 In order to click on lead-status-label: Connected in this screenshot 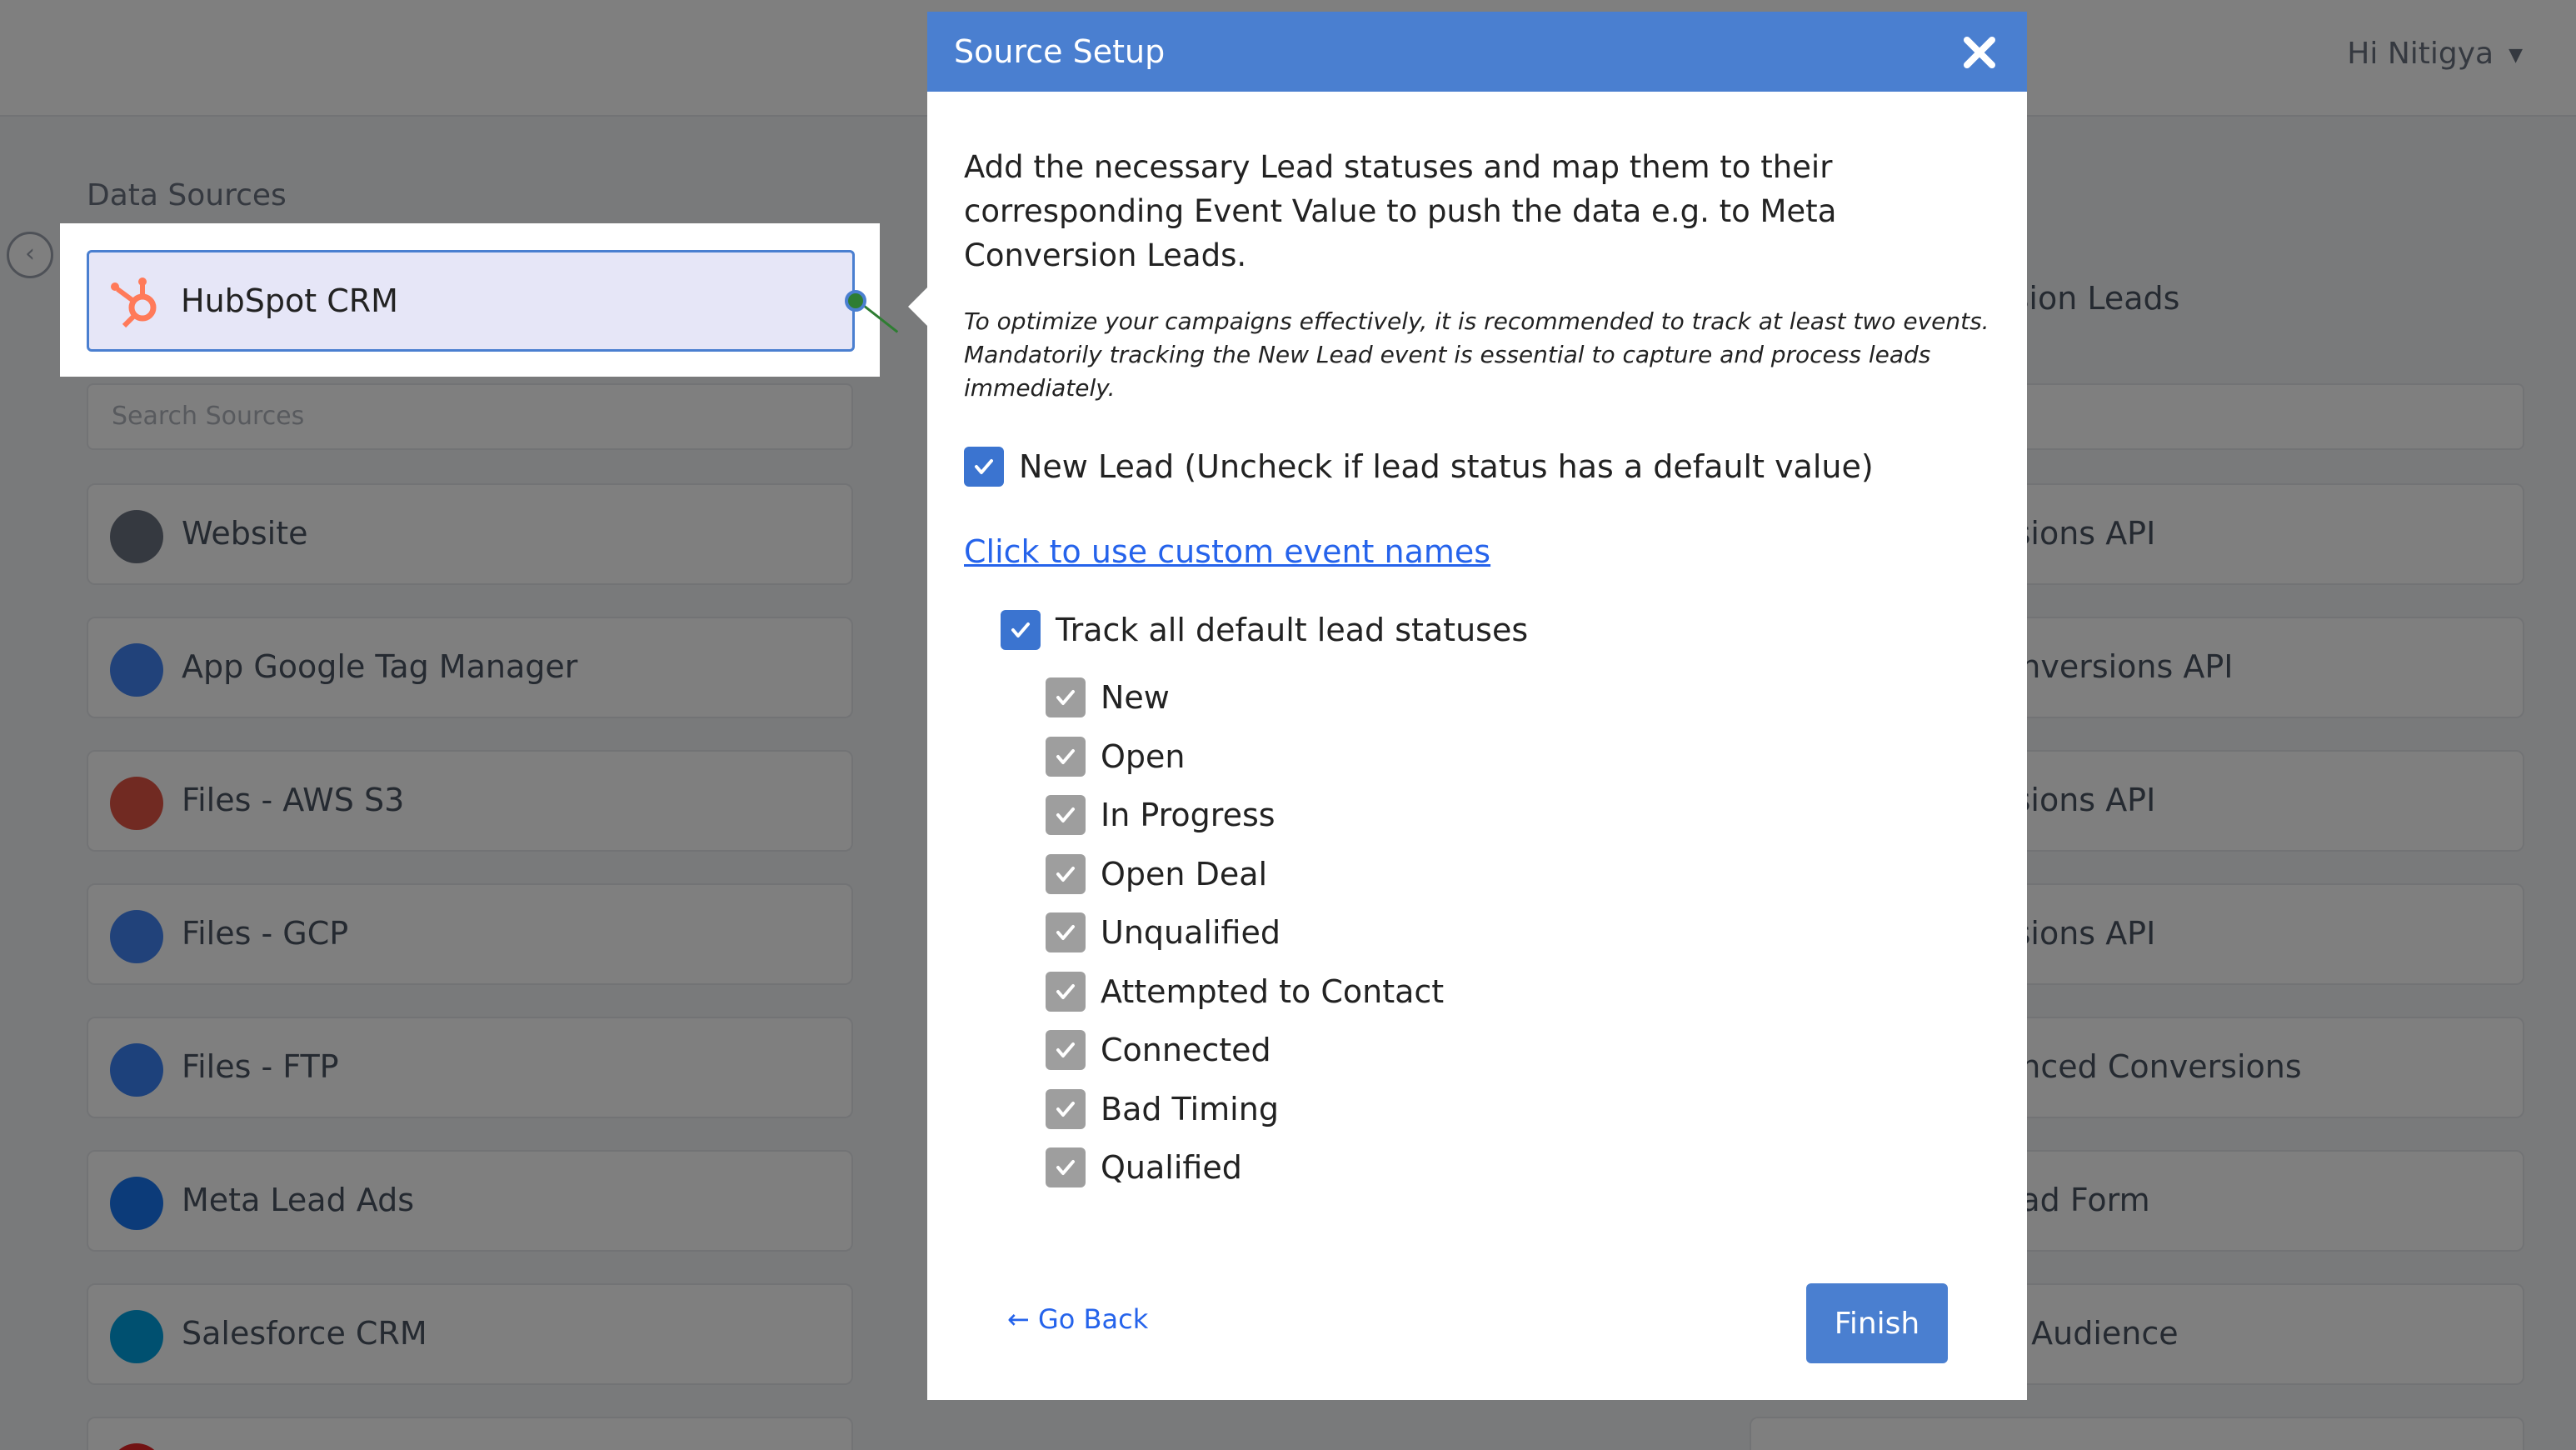, I will do `click(1186, 1050)`.